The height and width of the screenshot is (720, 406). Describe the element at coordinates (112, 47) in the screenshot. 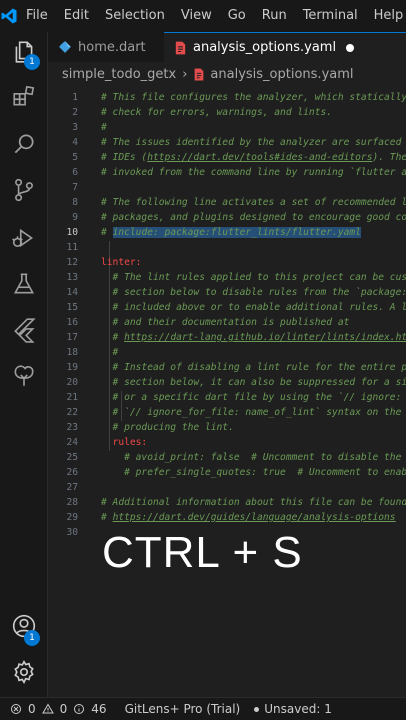

I see `tab-label: home.dart` at that location.